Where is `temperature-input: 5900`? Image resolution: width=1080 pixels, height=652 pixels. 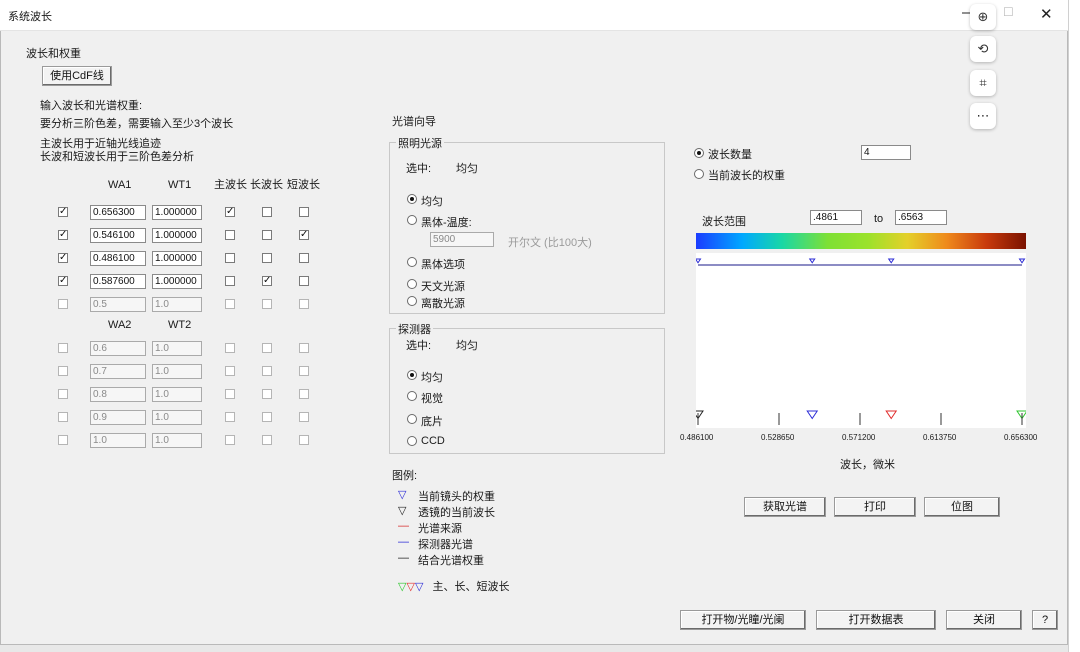 temperature-input: 5900 is located at coordinates (462, 239).